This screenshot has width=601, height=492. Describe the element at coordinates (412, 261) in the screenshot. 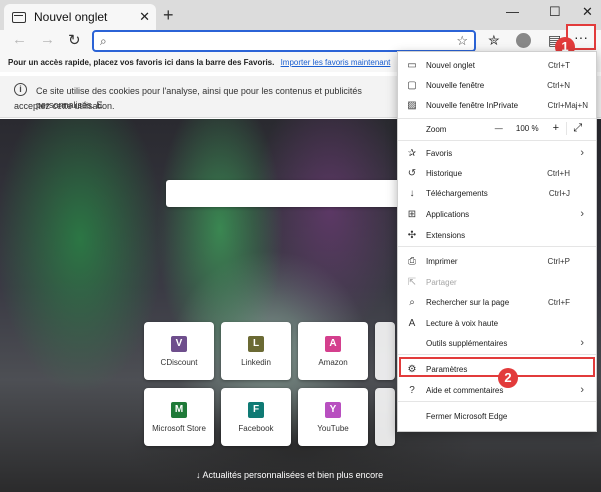

I see `print-icon: ⎙` at that location.